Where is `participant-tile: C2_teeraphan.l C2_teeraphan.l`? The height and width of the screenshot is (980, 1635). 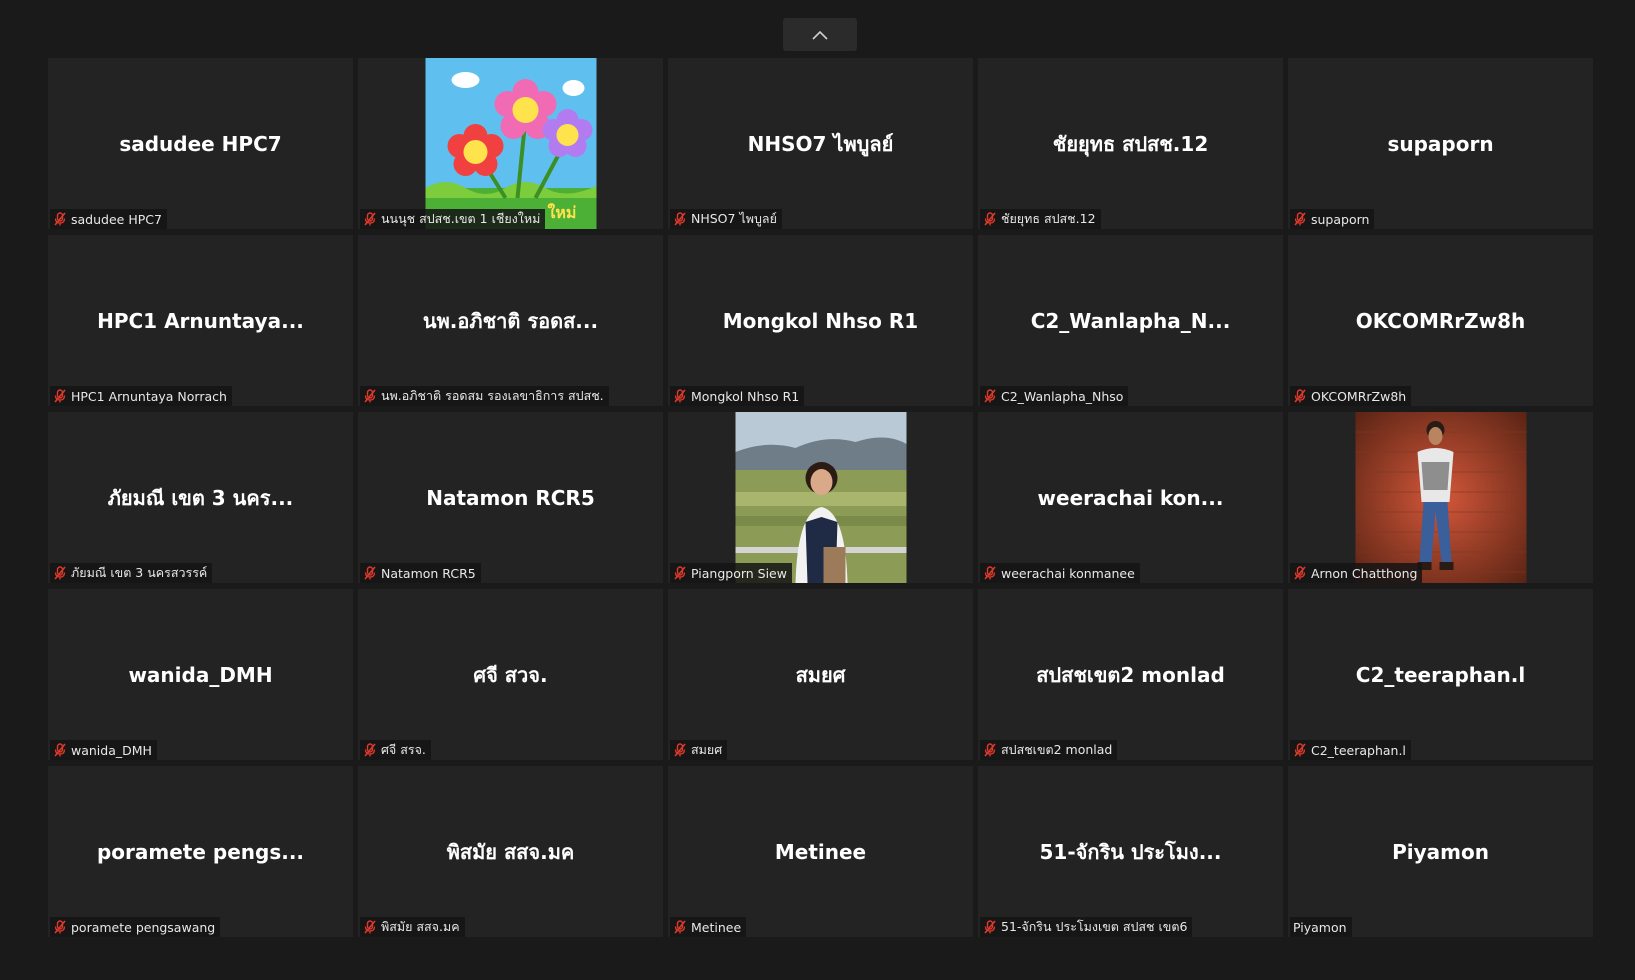
participant-tile: C2_teeraphan.l C2_teeraphan.l is located at coordinates (1440, 674).